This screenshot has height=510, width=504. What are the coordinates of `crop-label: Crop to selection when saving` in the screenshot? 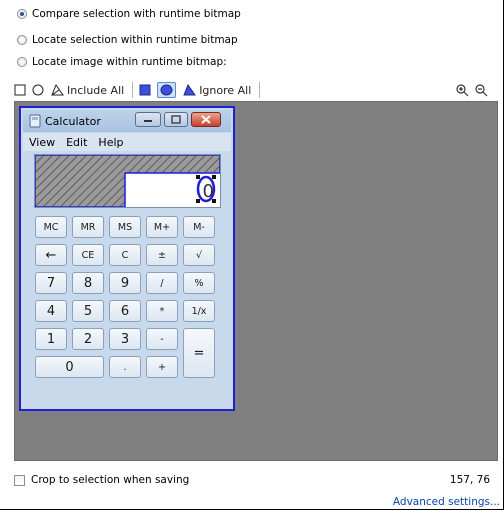 It's located at (110, 480).